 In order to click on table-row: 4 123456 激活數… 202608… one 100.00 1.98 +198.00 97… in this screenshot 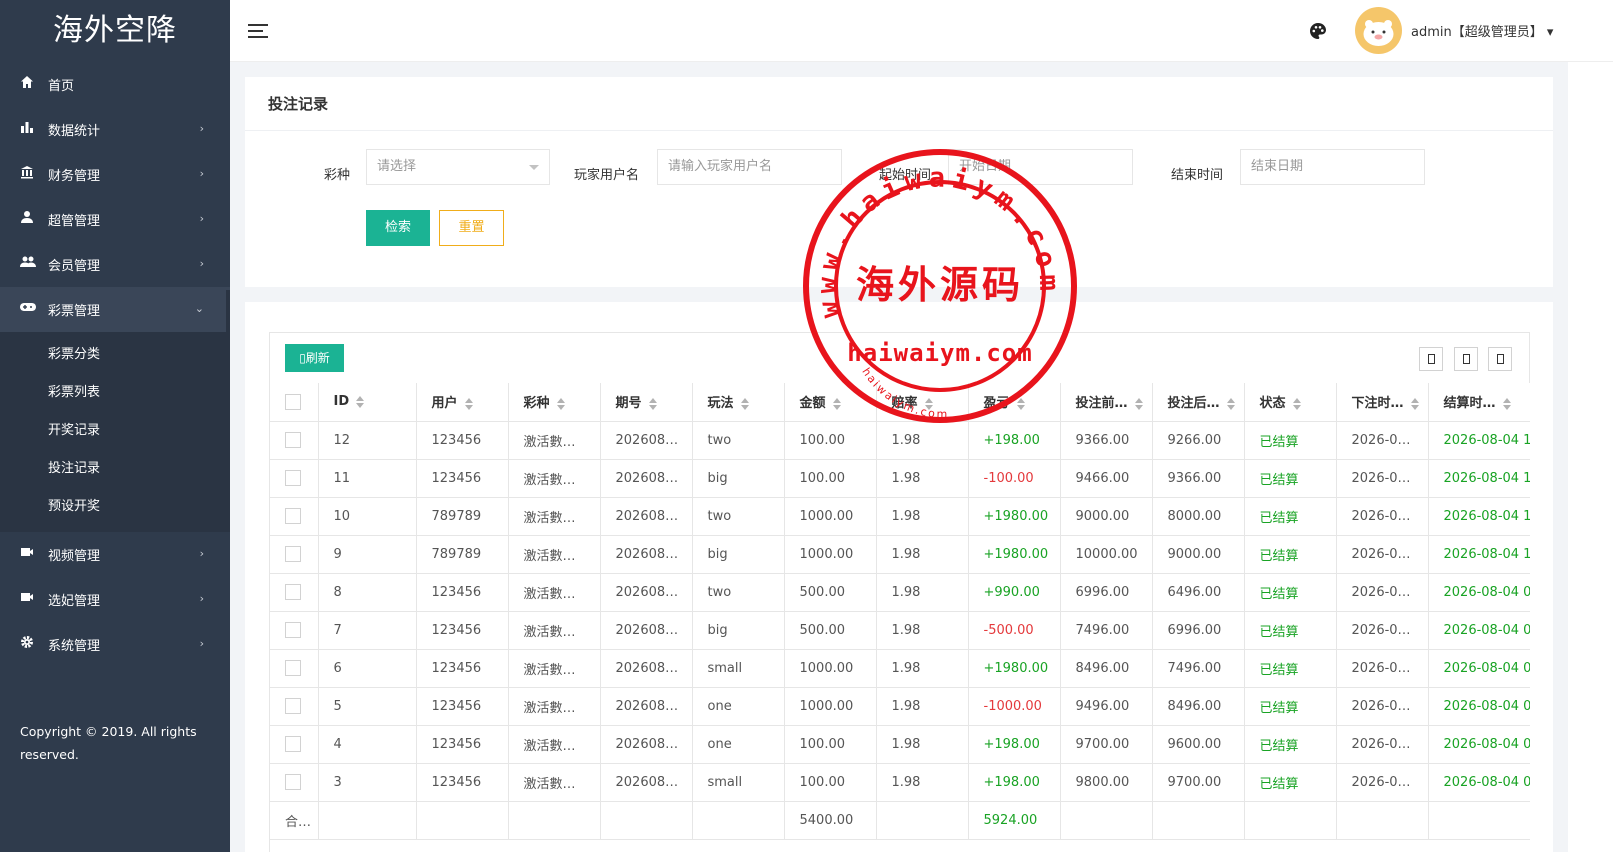, I will do `click(900, 744)`.